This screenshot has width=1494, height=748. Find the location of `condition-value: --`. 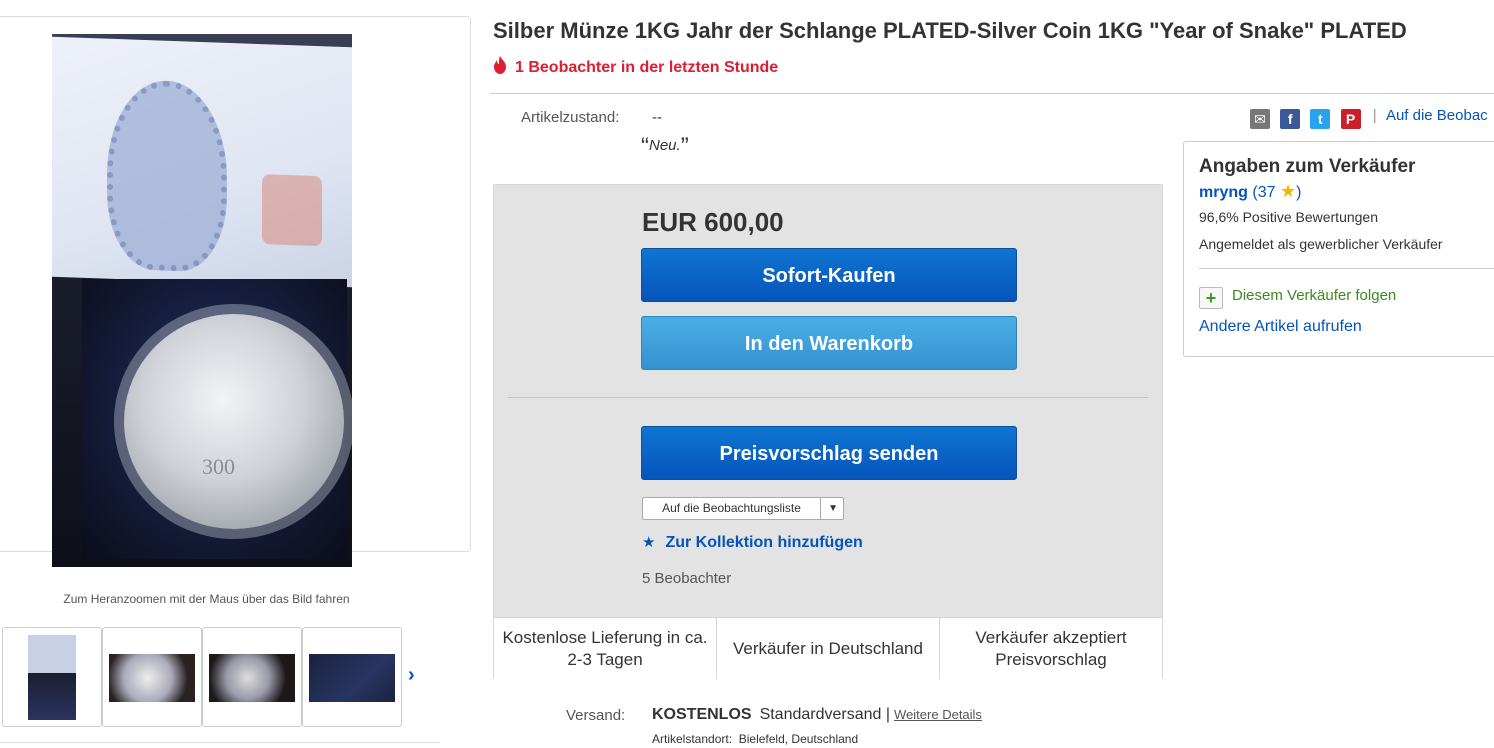

condition-value: -- is located at coordinates (657, 117).